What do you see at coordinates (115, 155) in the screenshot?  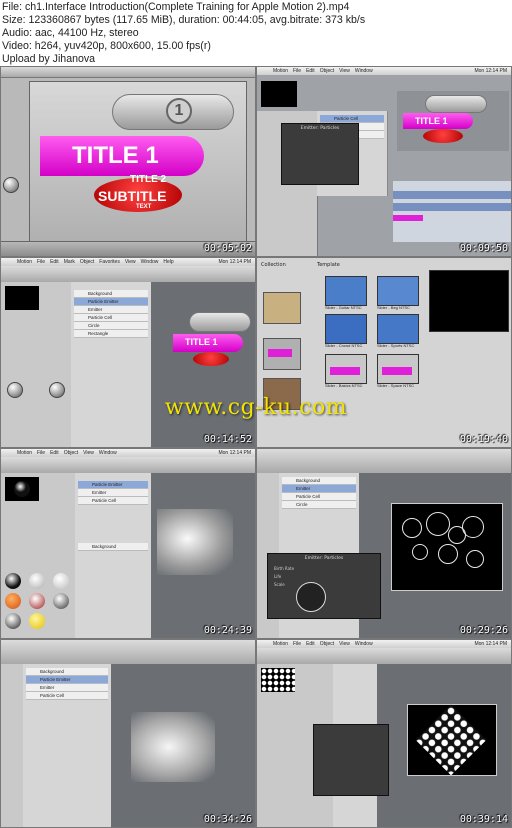 I see `title-text: TITLE 1` at bounding box center [115, 155].